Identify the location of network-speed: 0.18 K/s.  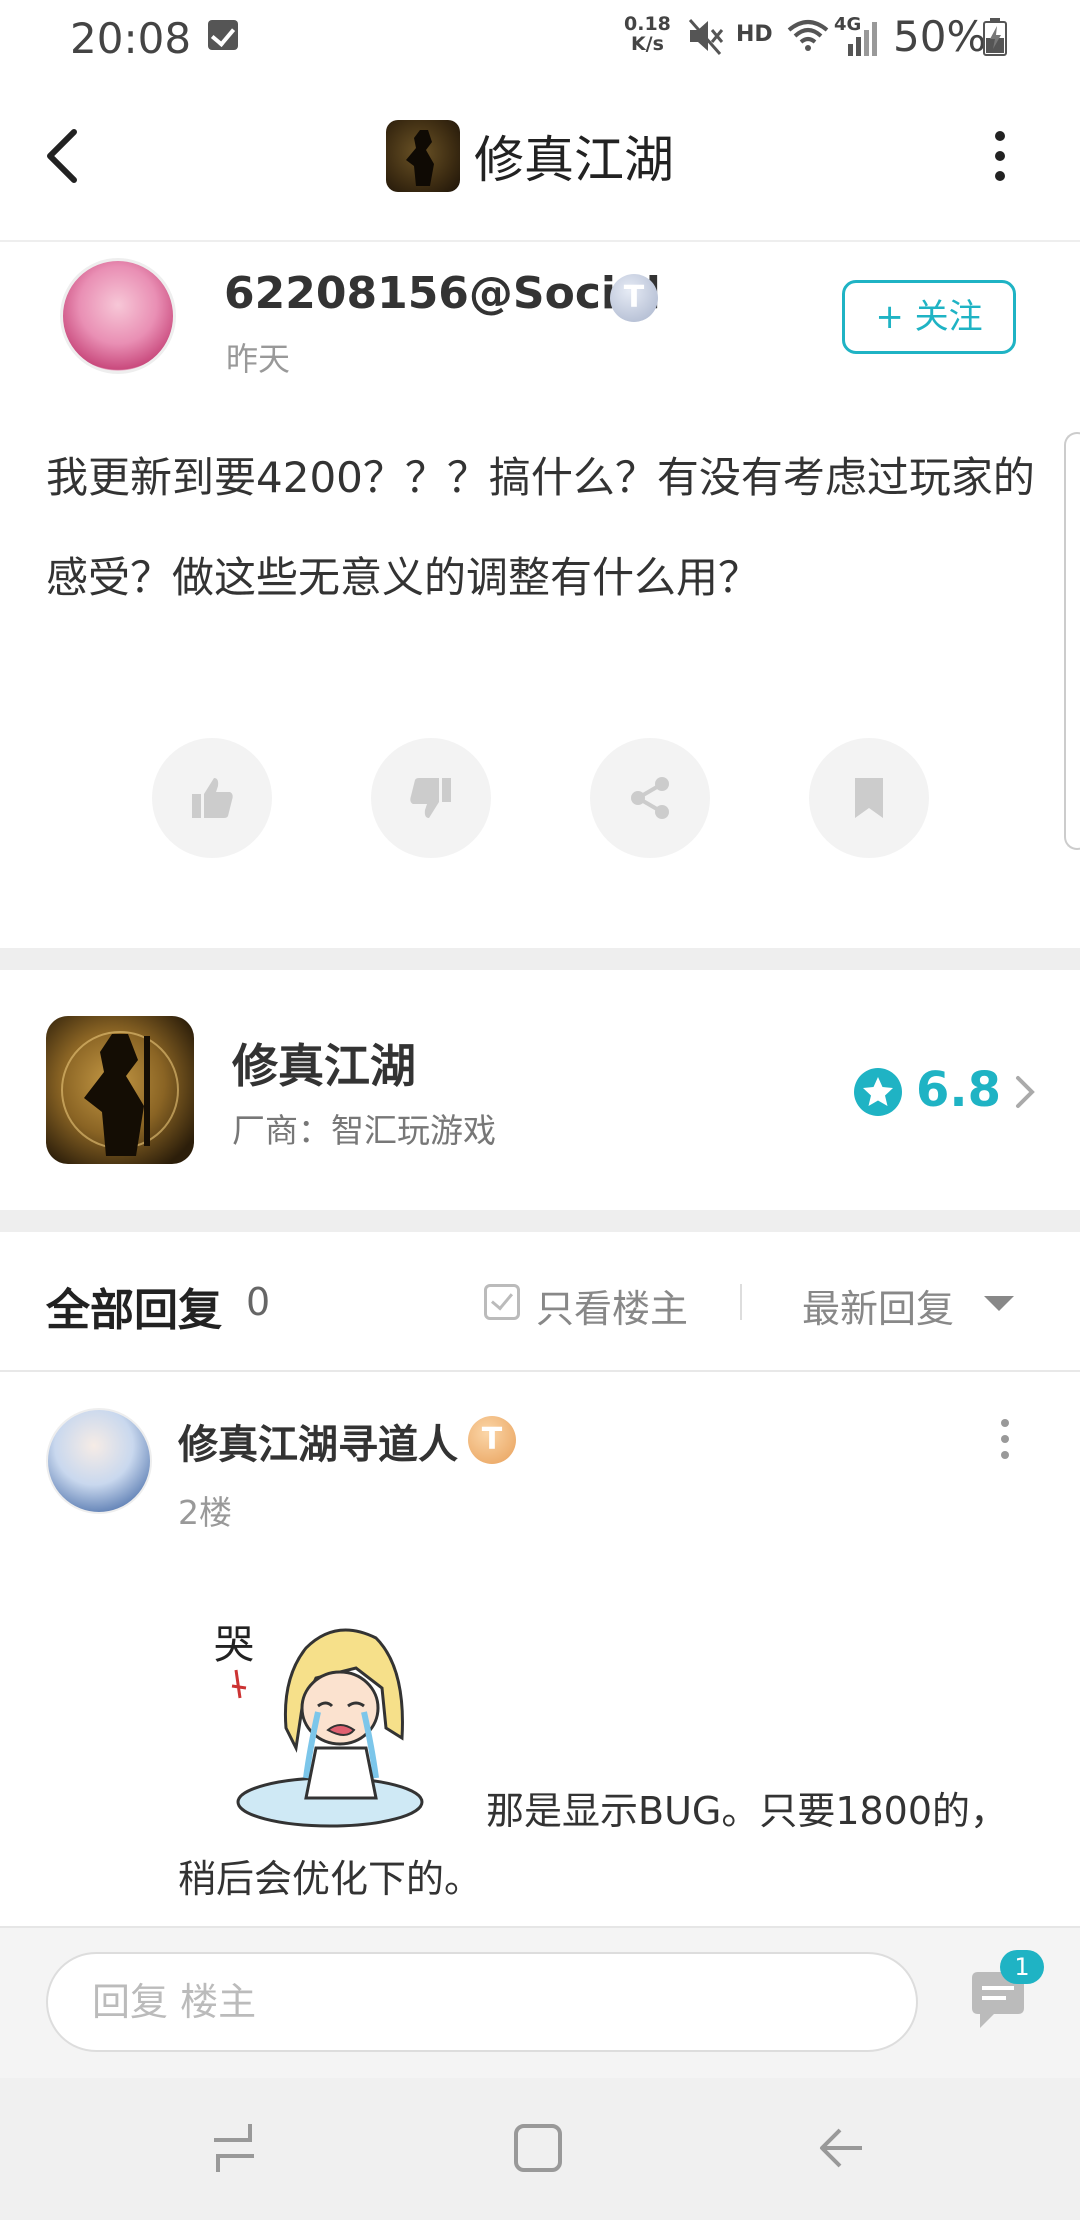
(647, 34).